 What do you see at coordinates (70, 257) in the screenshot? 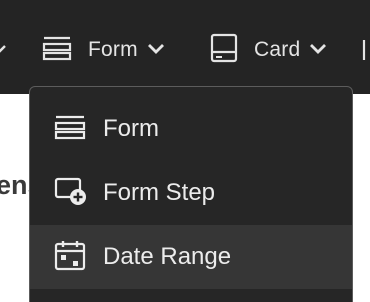
I see `calendar-icon` at bounding box center [70, 257].